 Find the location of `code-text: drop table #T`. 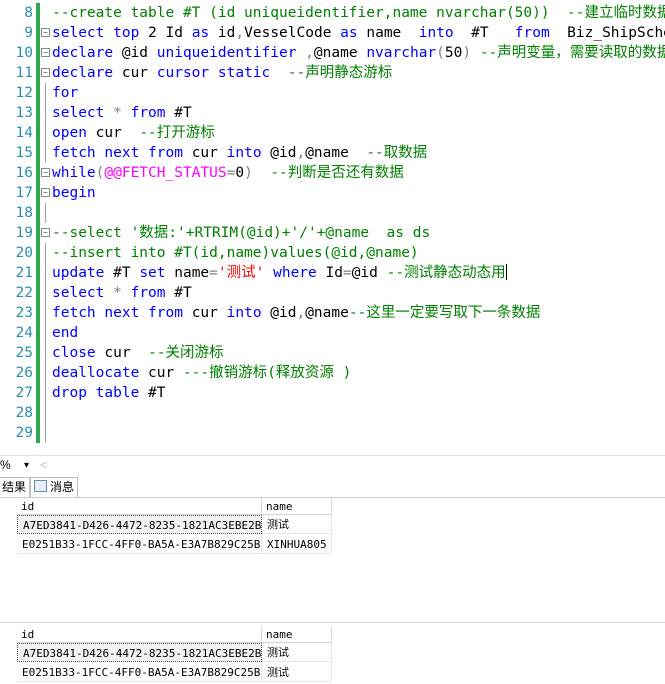

code-text: drop table #T is located at coordinates (109, 393).